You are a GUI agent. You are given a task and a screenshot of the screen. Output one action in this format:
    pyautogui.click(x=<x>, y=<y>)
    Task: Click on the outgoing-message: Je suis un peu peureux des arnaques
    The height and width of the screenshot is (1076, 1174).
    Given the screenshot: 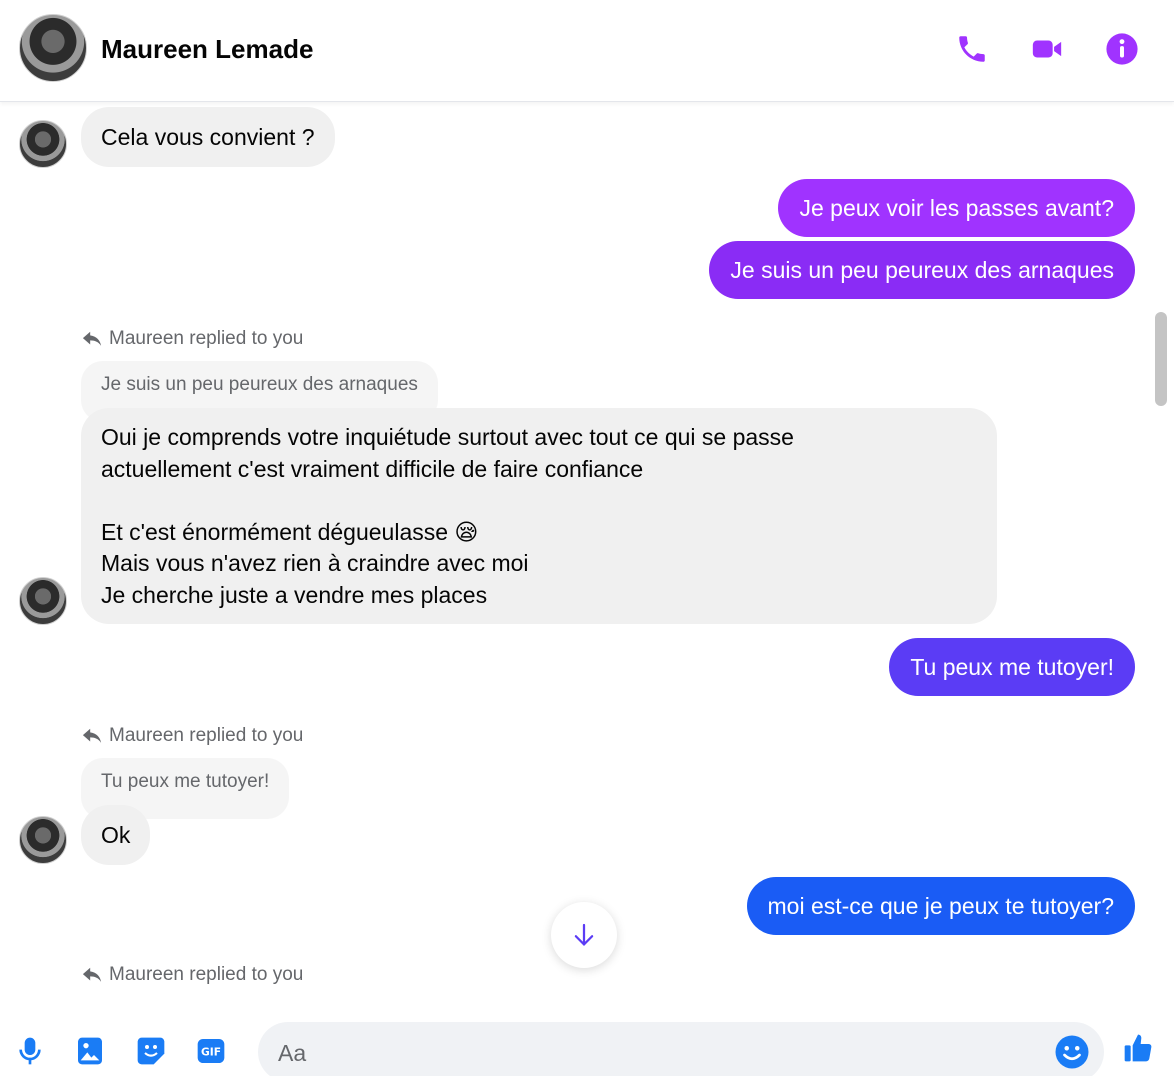 What is the action you would take?
    pyautogui.click(x=922, y=270)
    